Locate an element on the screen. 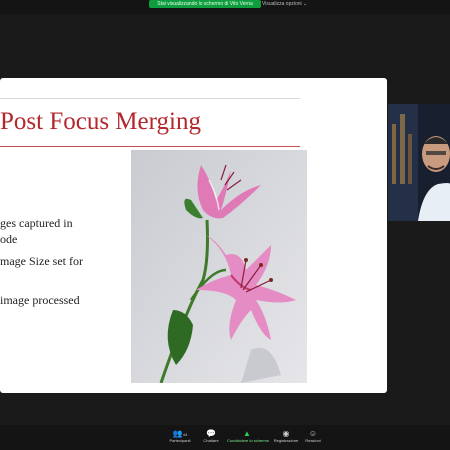  share-screen-button: ▲ Condividere lo schermo is located at coordinates (248, 436).